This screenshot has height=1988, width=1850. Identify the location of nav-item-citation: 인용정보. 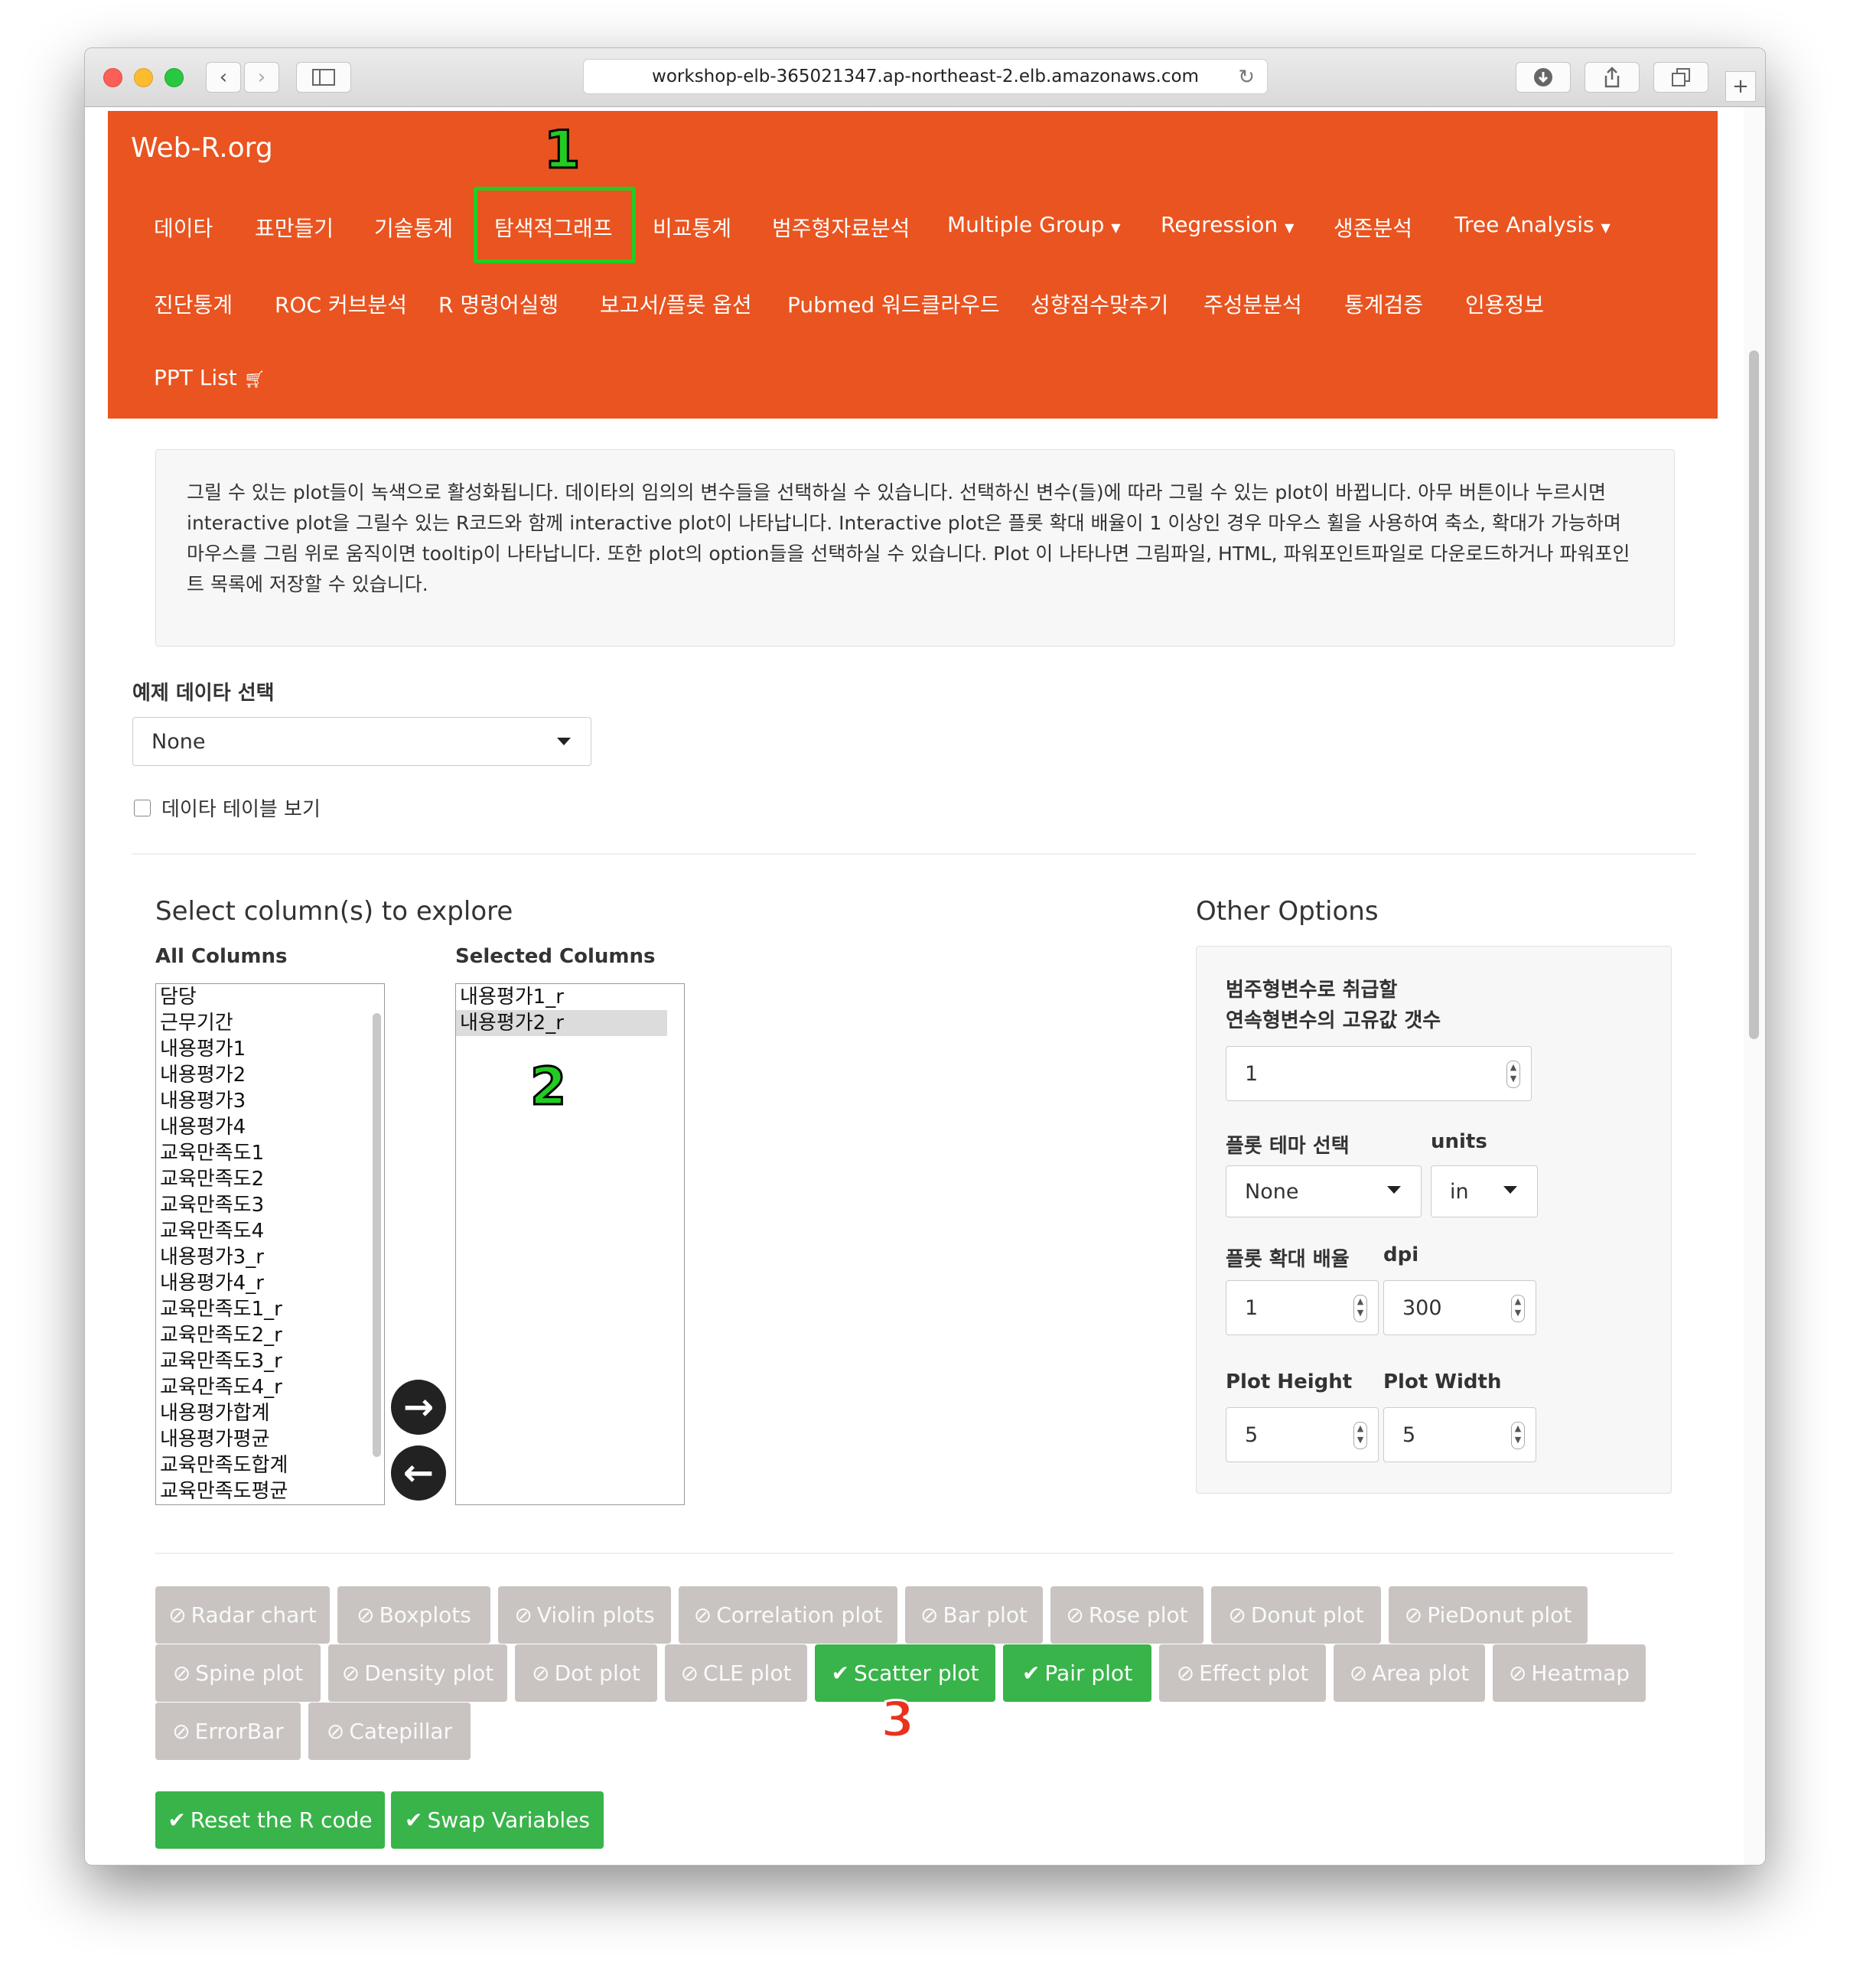
(1504, 304).